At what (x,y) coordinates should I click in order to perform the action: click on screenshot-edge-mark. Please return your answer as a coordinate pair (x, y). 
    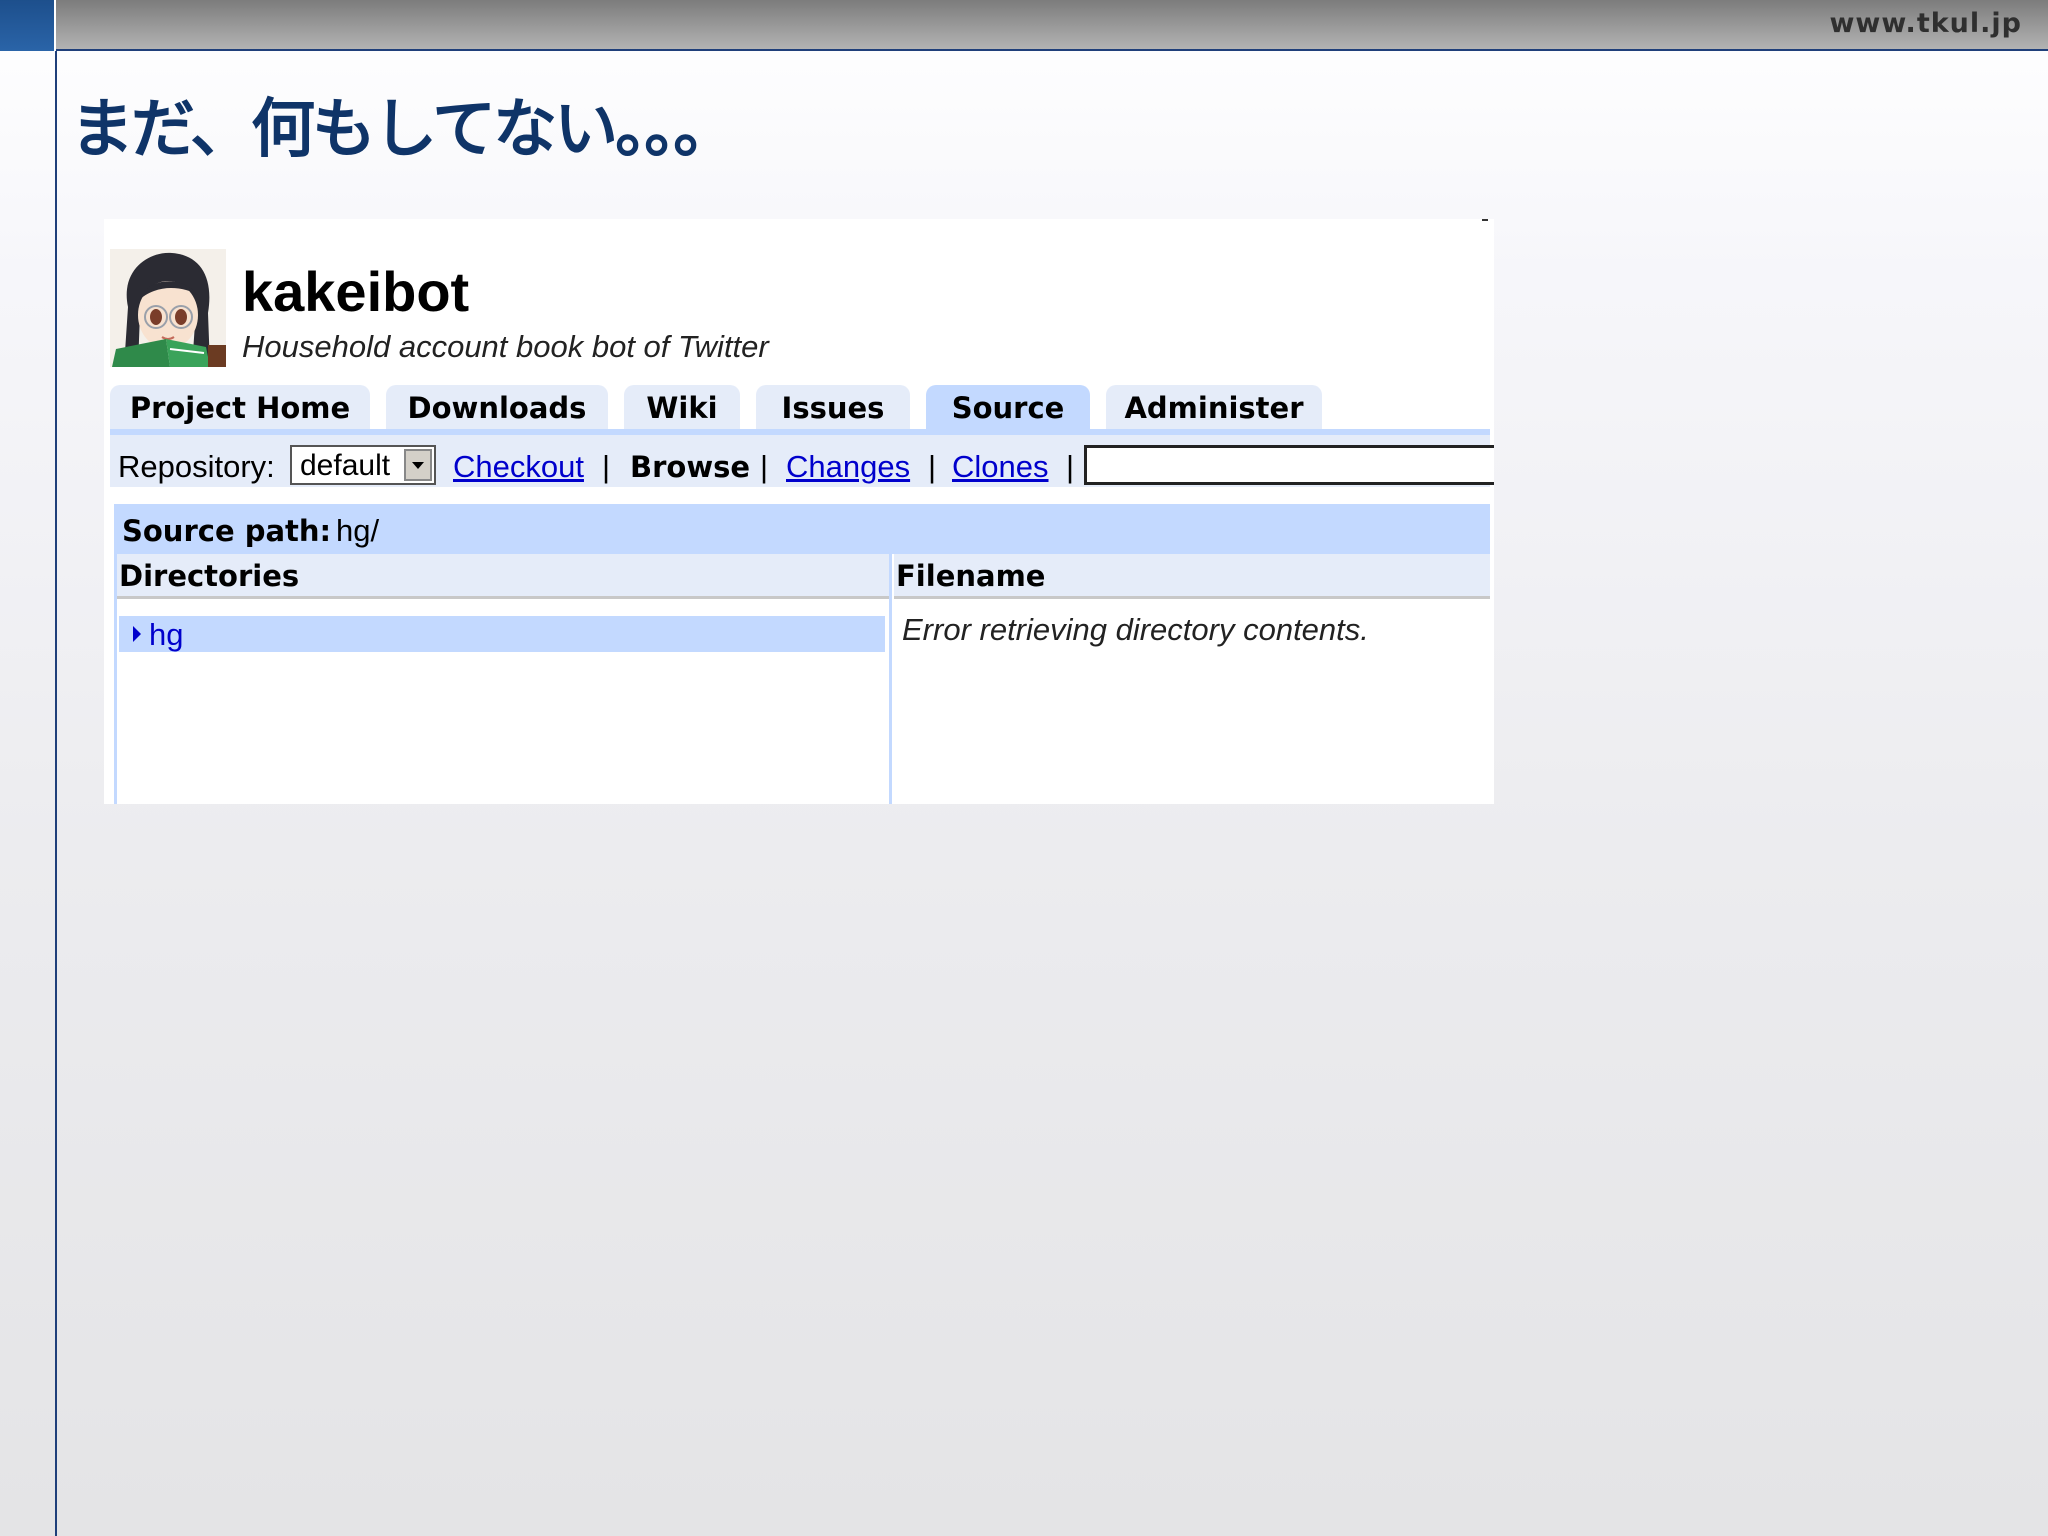
    Looking at the image, I should click on (1485, 220).